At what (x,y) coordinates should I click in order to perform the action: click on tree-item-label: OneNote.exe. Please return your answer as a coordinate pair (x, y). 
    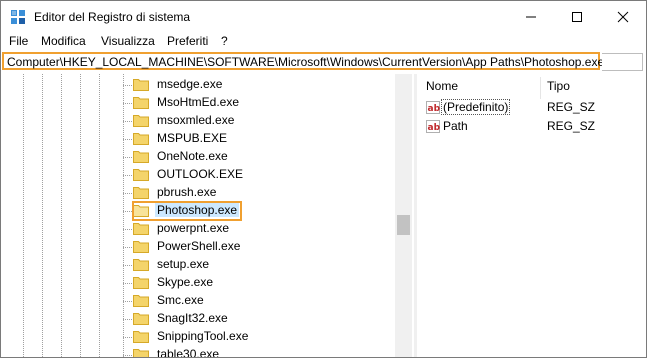
    Looking at the image, I should click on (192, 156).